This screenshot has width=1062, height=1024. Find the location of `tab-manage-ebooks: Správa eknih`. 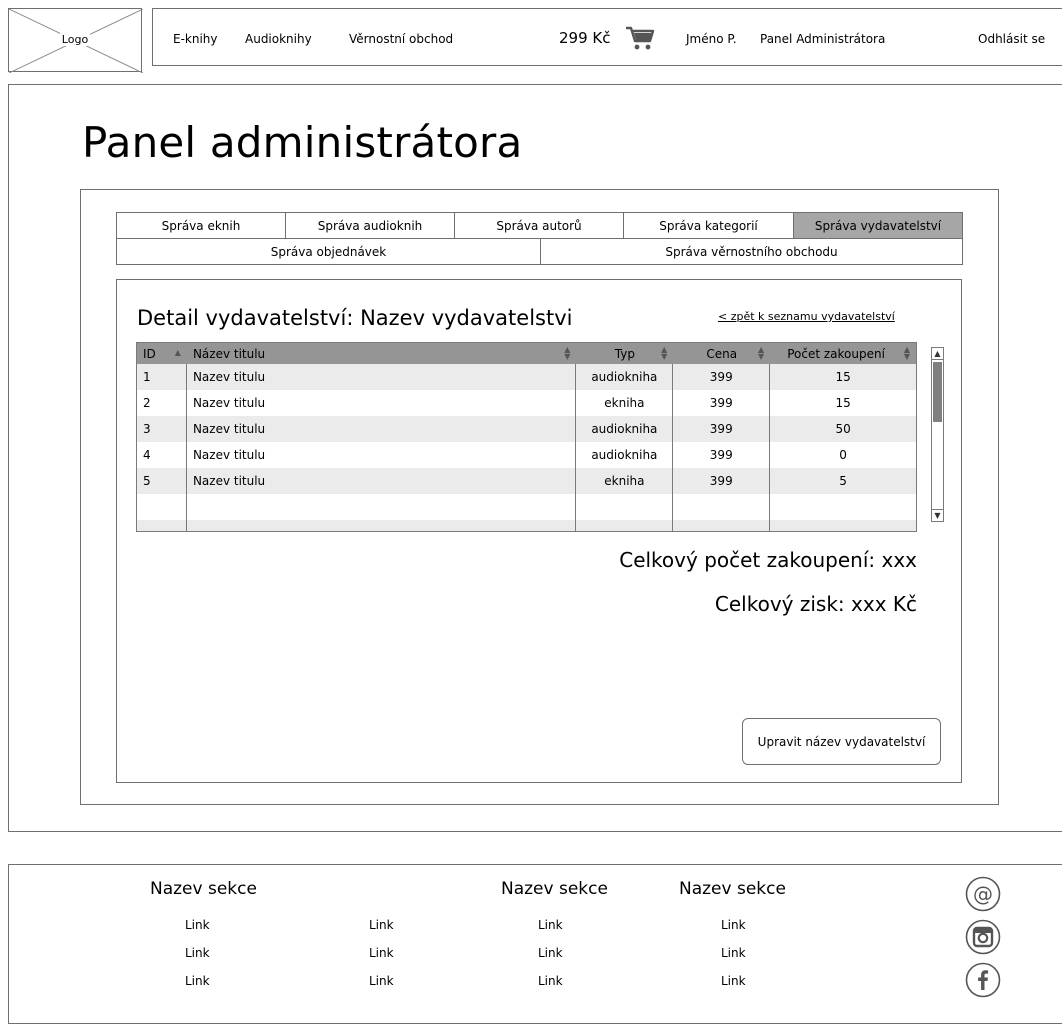

tab-manage-ebooks: Správa eknih is located at coordinates (201, 225).